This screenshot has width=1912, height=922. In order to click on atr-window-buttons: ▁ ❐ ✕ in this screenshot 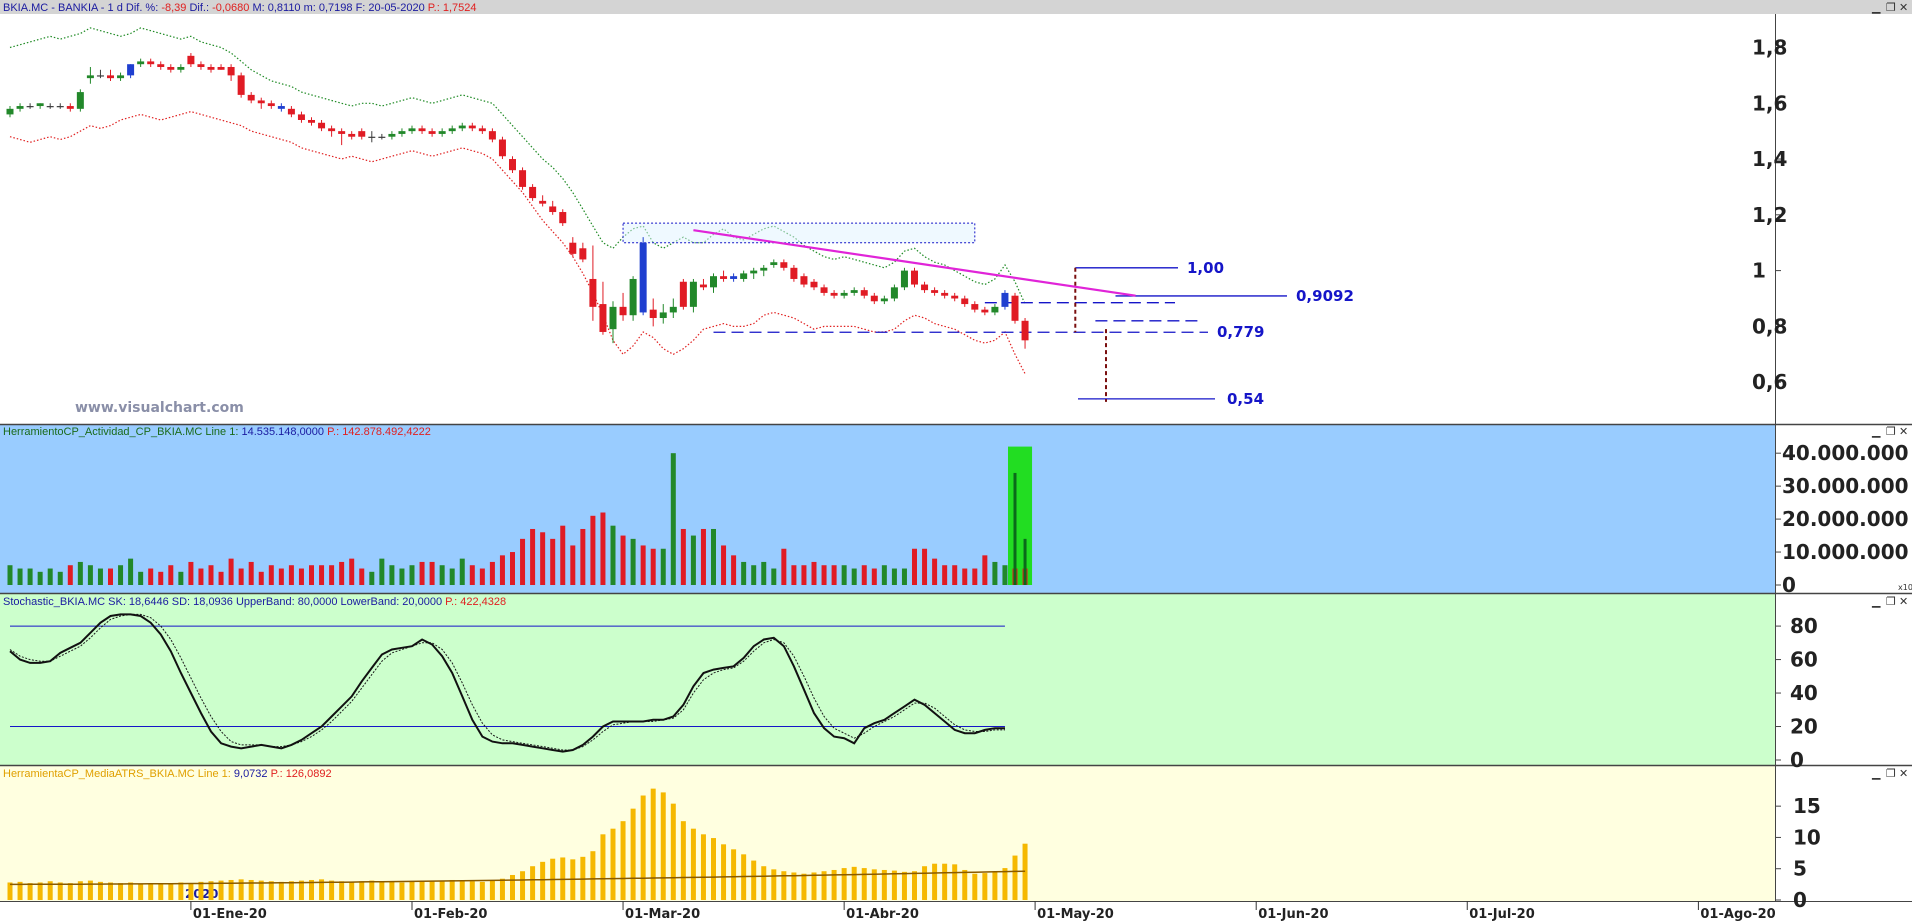, I will do `click(1889, 773)`.